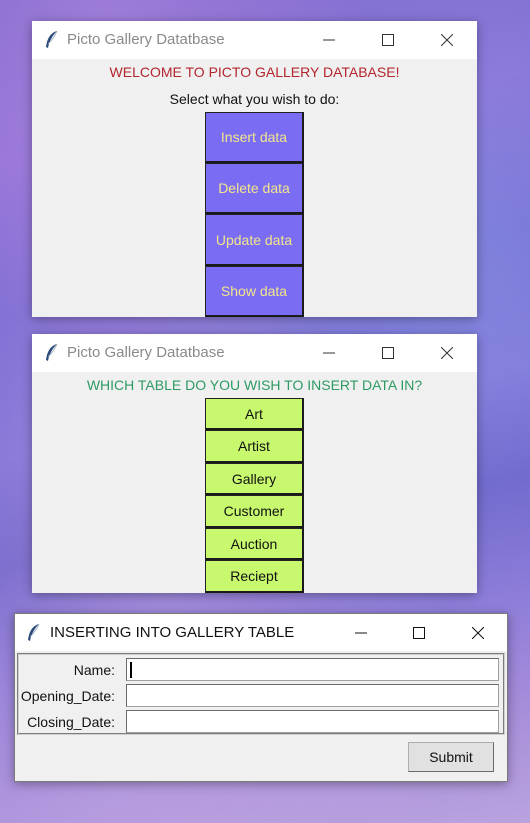  I want to click on form-frame: Name: Opening_Date: Closing_Date:, so click(261, 694).